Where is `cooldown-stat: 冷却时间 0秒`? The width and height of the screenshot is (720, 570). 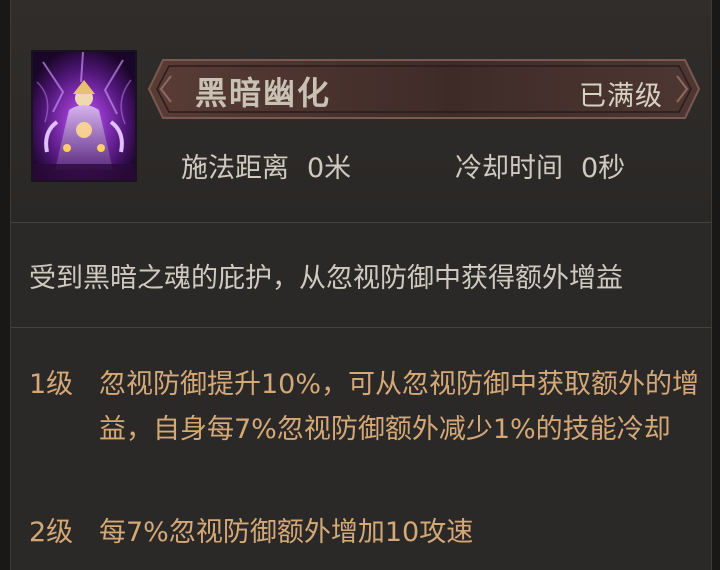 cooldown-stat: 冷却时间 0秒 is located at coordinates (540, 165).